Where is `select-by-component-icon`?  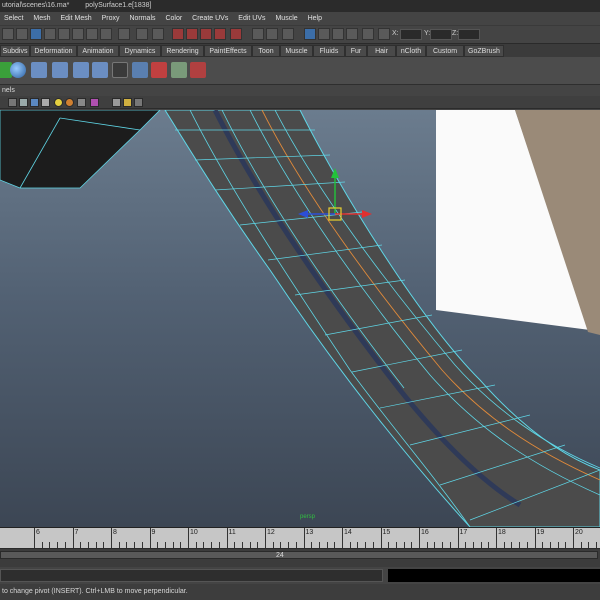 select-by-component-icon is located at coordinates (50, 34).